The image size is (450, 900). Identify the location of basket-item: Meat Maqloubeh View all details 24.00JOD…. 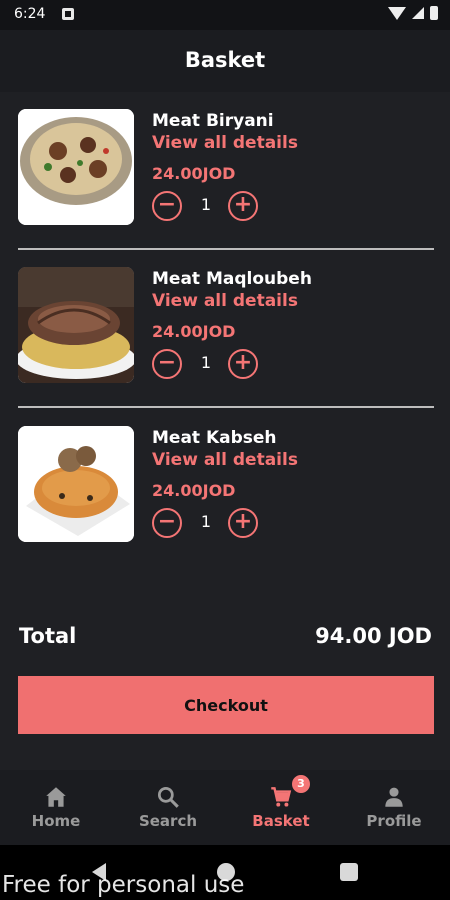
(226, 326).